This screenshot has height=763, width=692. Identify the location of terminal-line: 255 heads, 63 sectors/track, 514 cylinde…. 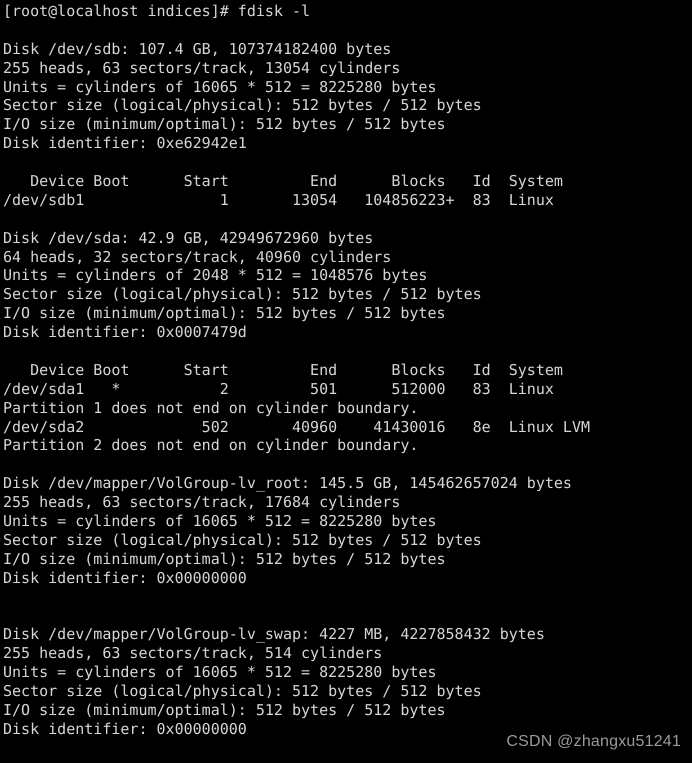
(193, 653).